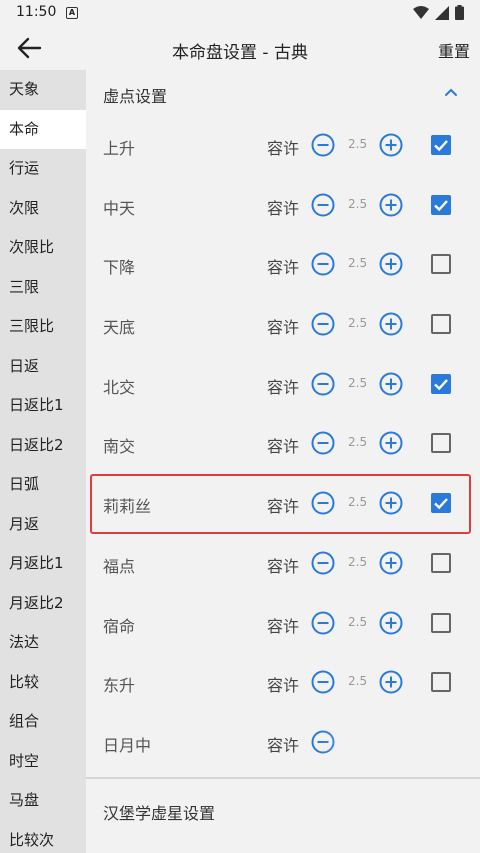 This screenshot has width=480, height=853. I want to click on setting-row: 北交 容许 2.5, so click(283, 385).